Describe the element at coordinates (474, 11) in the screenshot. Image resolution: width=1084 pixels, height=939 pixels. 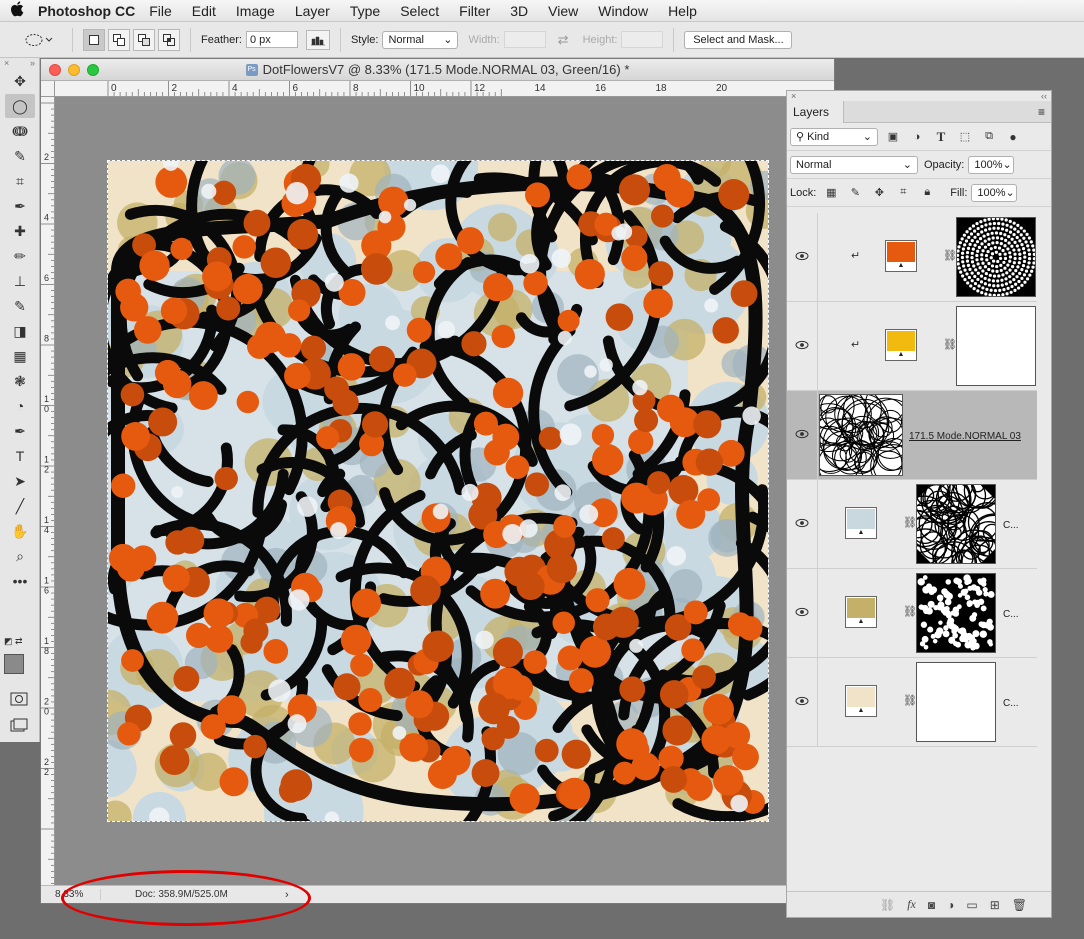
I see `menu-filter: Filter` at that location.